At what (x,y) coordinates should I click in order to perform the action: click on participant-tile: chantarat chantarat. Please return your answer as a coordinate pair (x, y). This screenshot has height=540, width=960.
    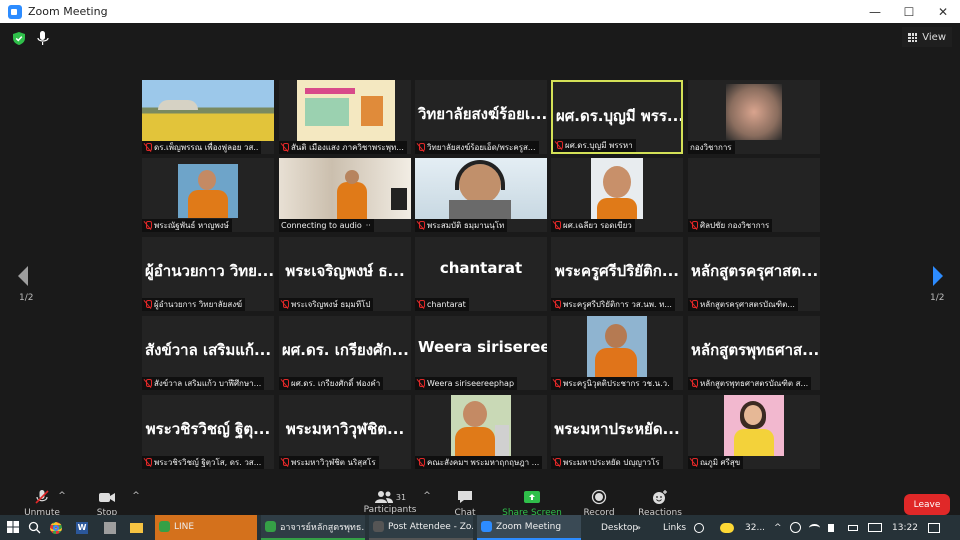
    Looking at the image, I should click on (481, 274).